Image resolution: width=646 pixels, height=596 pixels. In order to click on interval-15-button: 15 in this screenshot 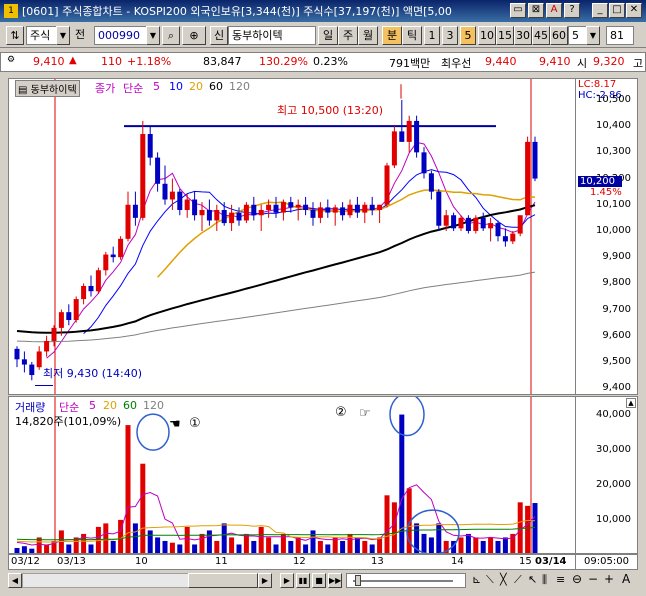, I will do `click(505, 35)`.